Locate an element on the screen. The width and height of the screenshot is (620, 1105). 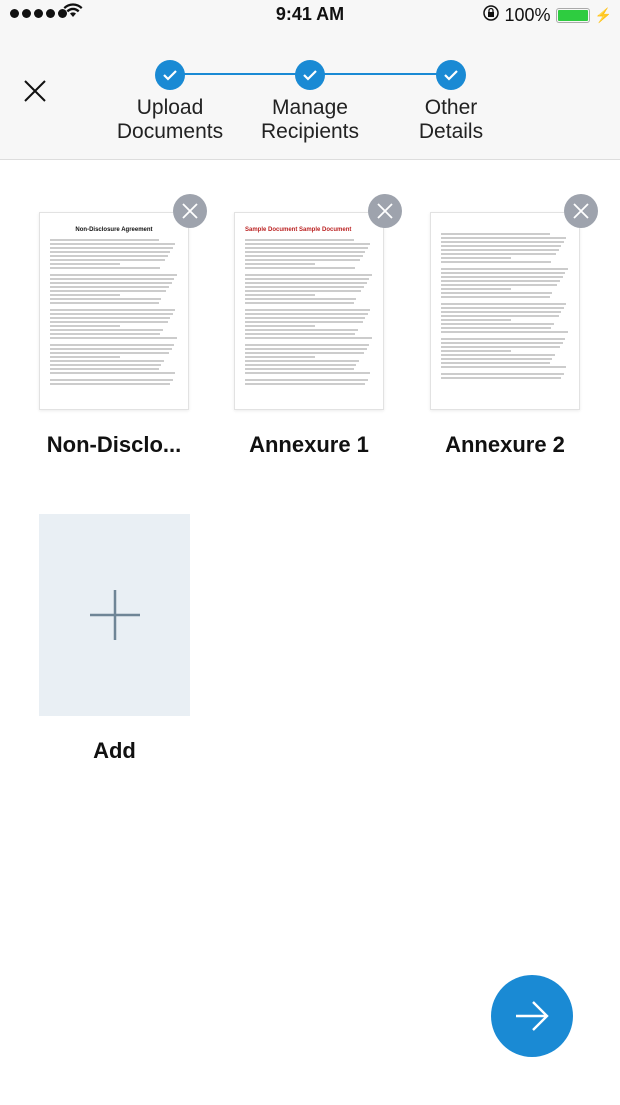
step-manage-recipients: Manage Recipients is located at coordinates (310, 102).